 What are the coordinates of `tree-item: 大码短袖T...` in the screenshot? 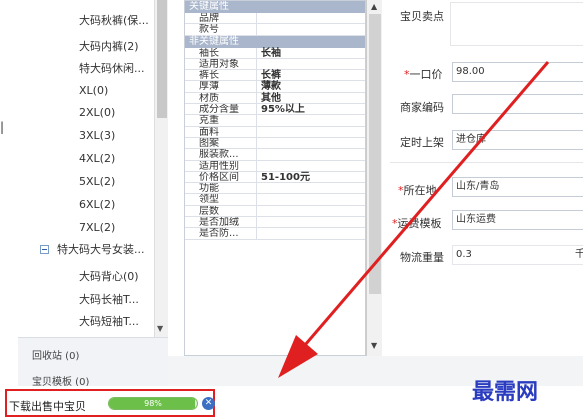 It's located at (109, 321).